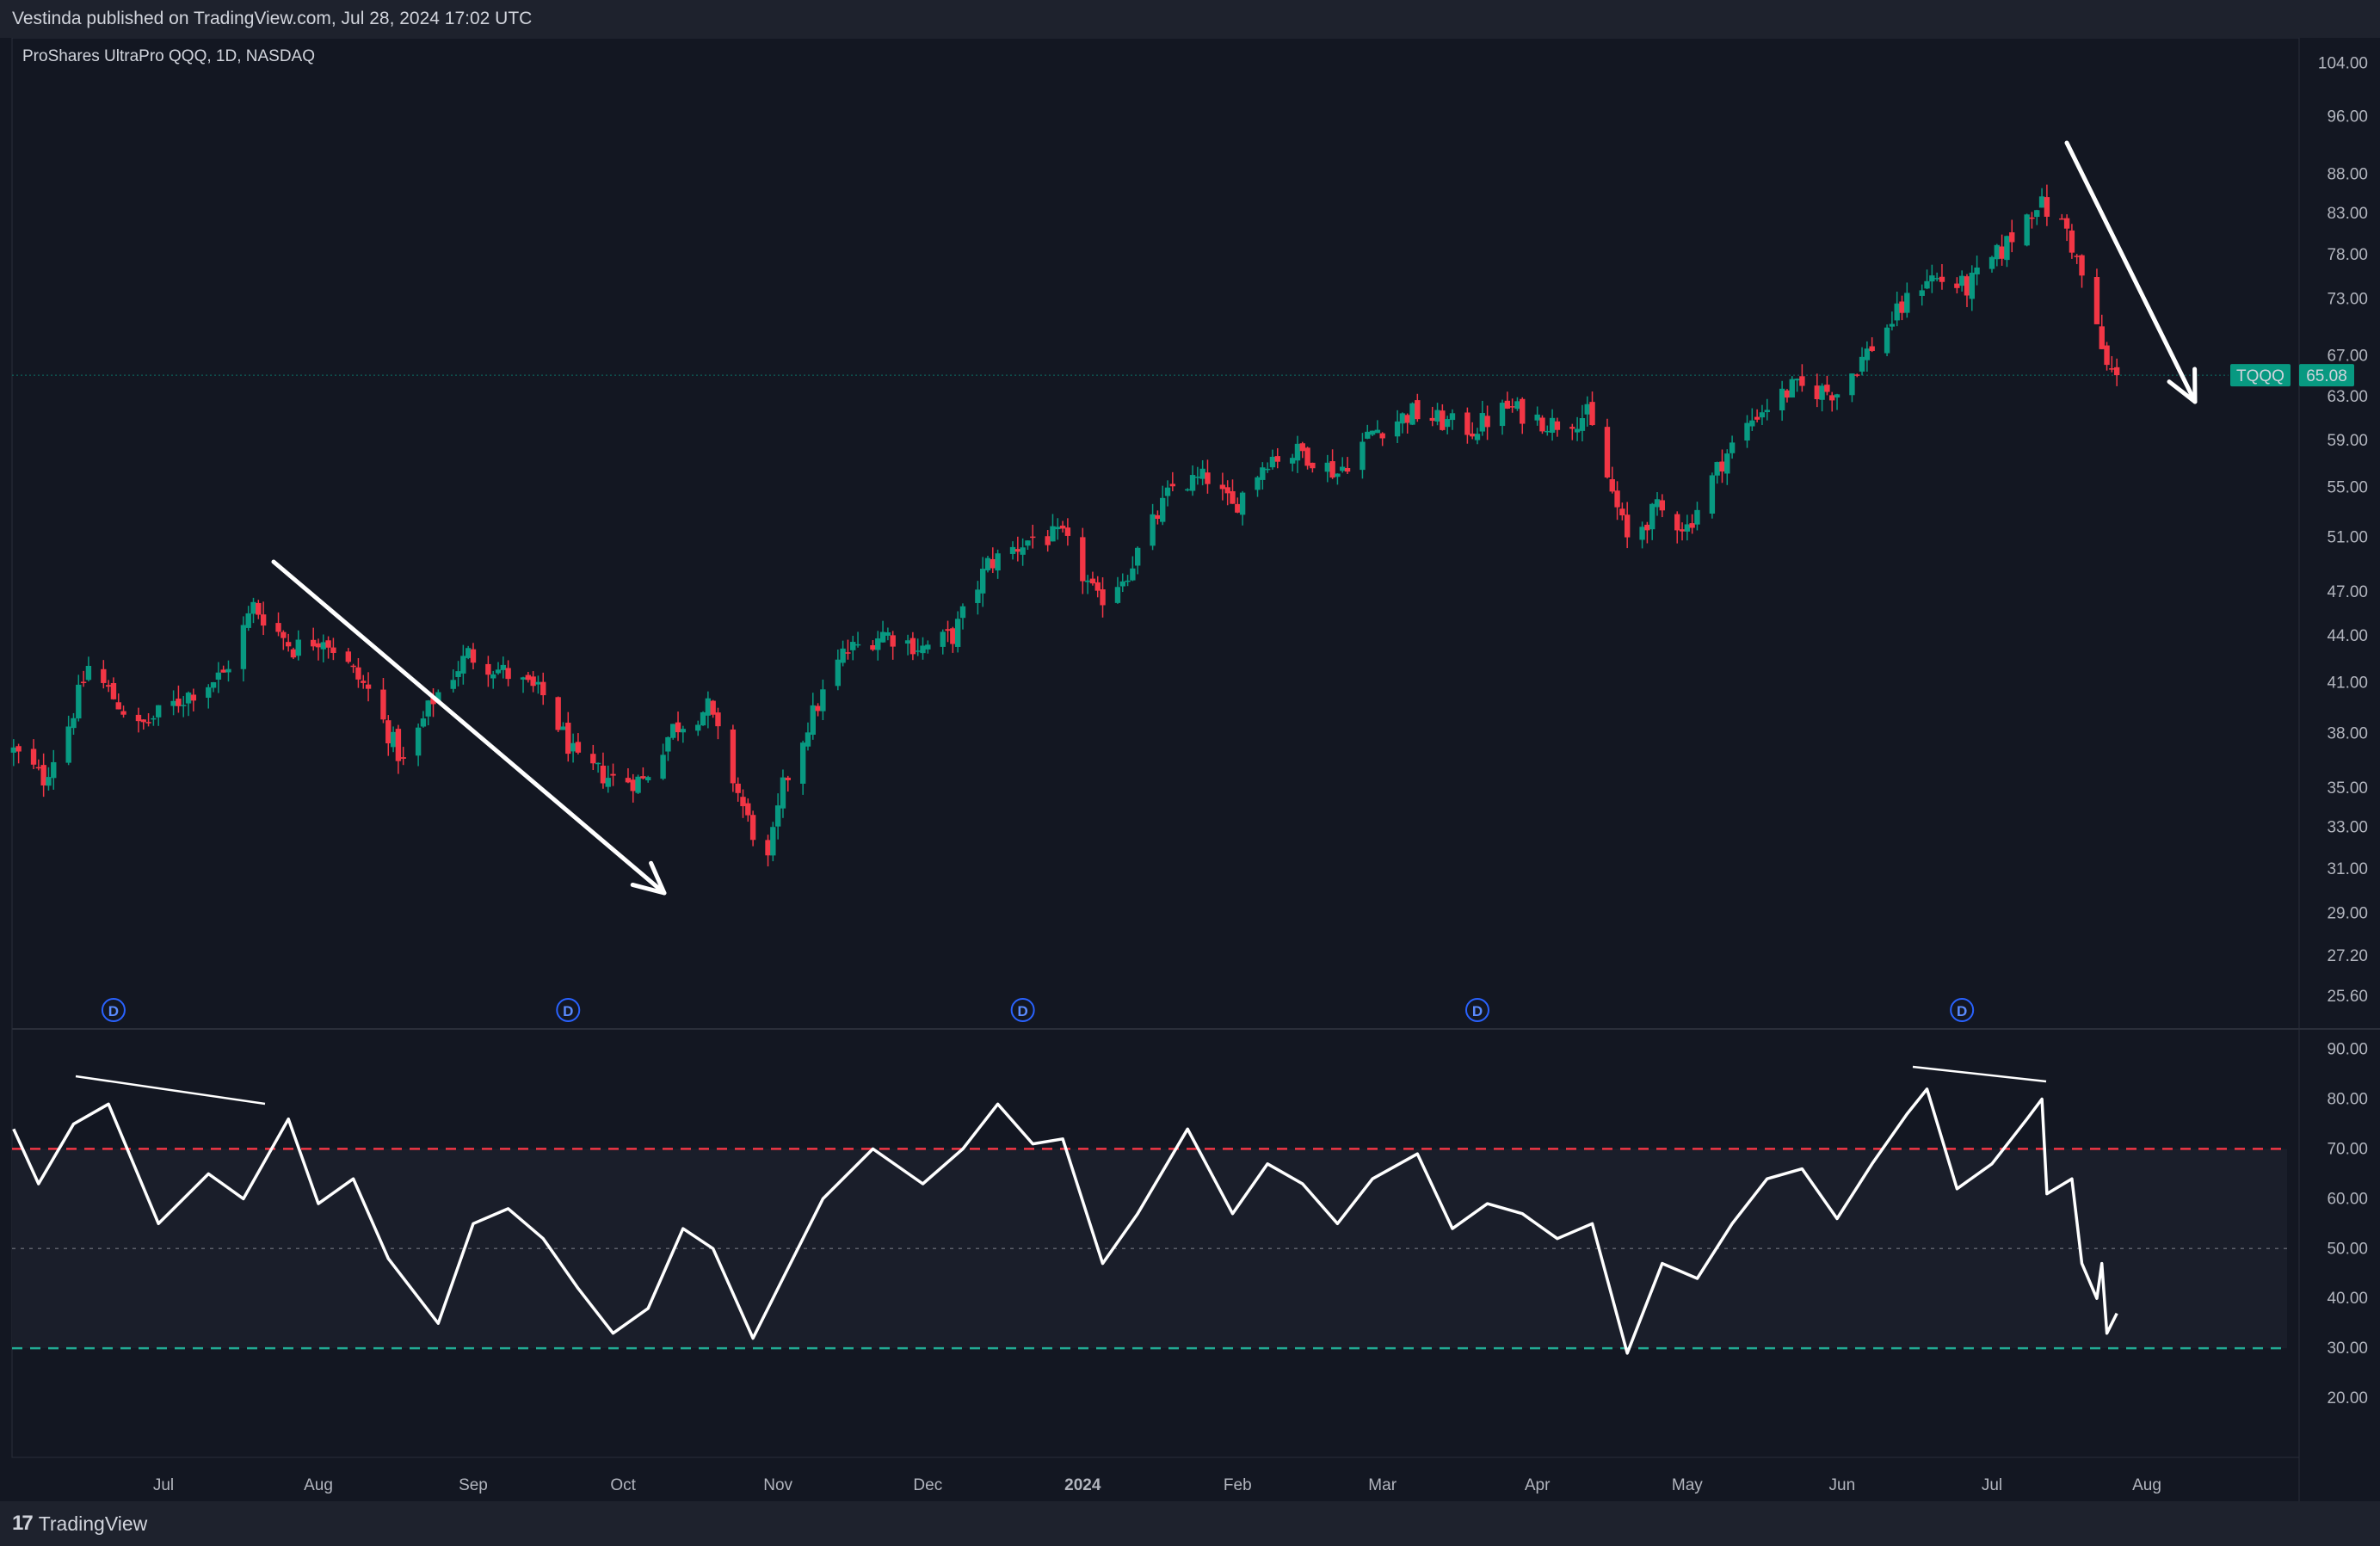  I want to click on rsi-axis-tick: 40.00, so click(2348, 1299).